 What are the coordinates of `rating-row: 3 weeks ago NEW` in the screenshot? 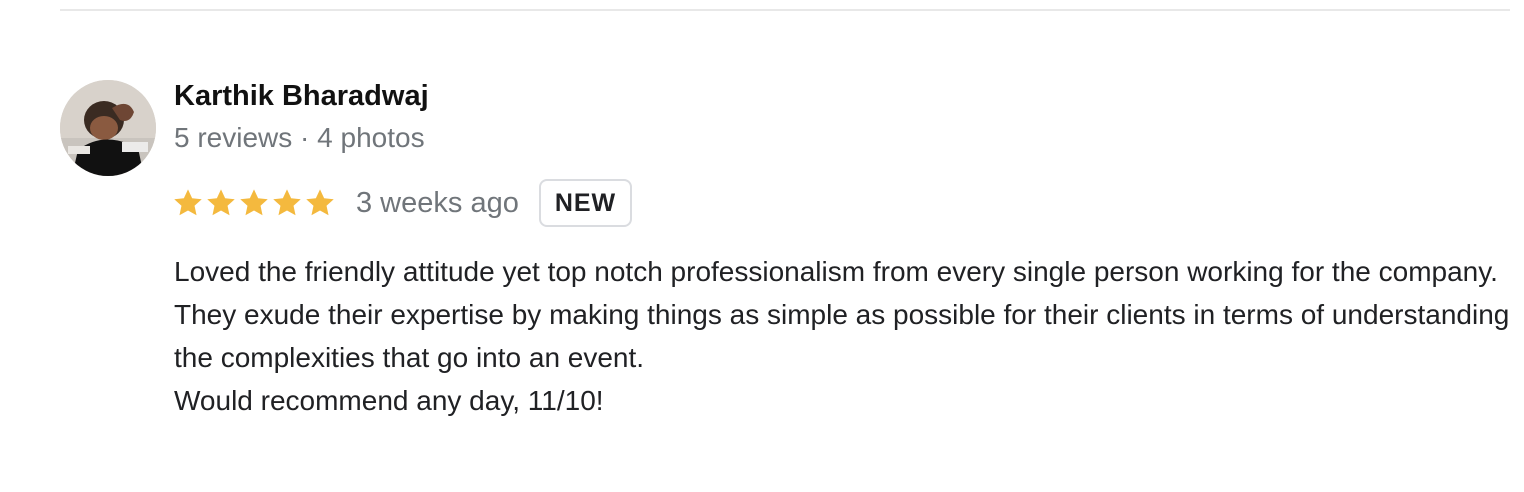 It's located at (402, 203).